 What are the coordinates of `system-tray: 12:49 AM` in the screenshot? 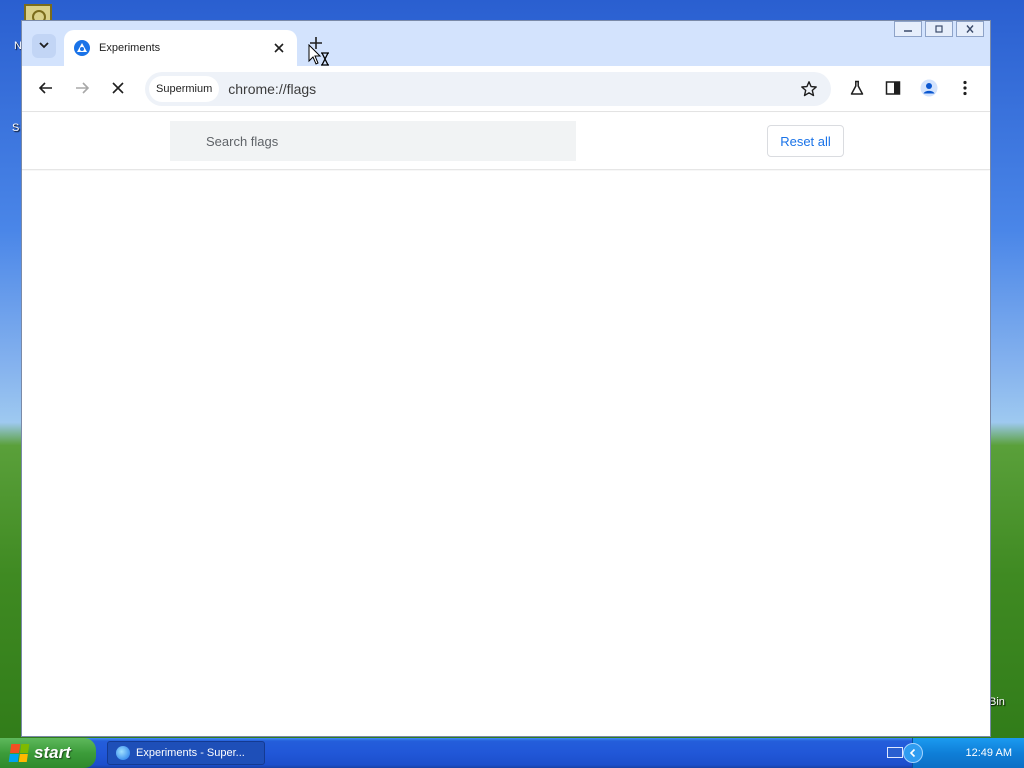 It's located at (963, 753).